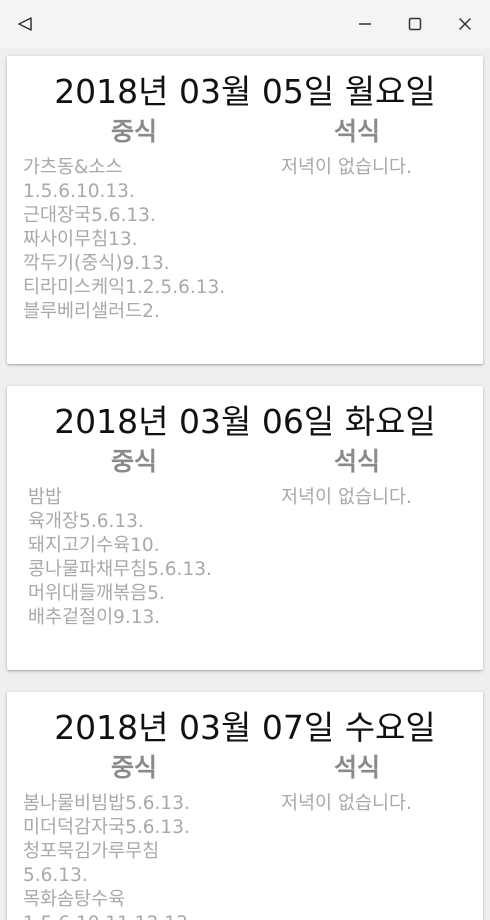  Describe the element at coordinates (45, 497) in the screenshot. I see `menu-item: 밤밥` at that location.